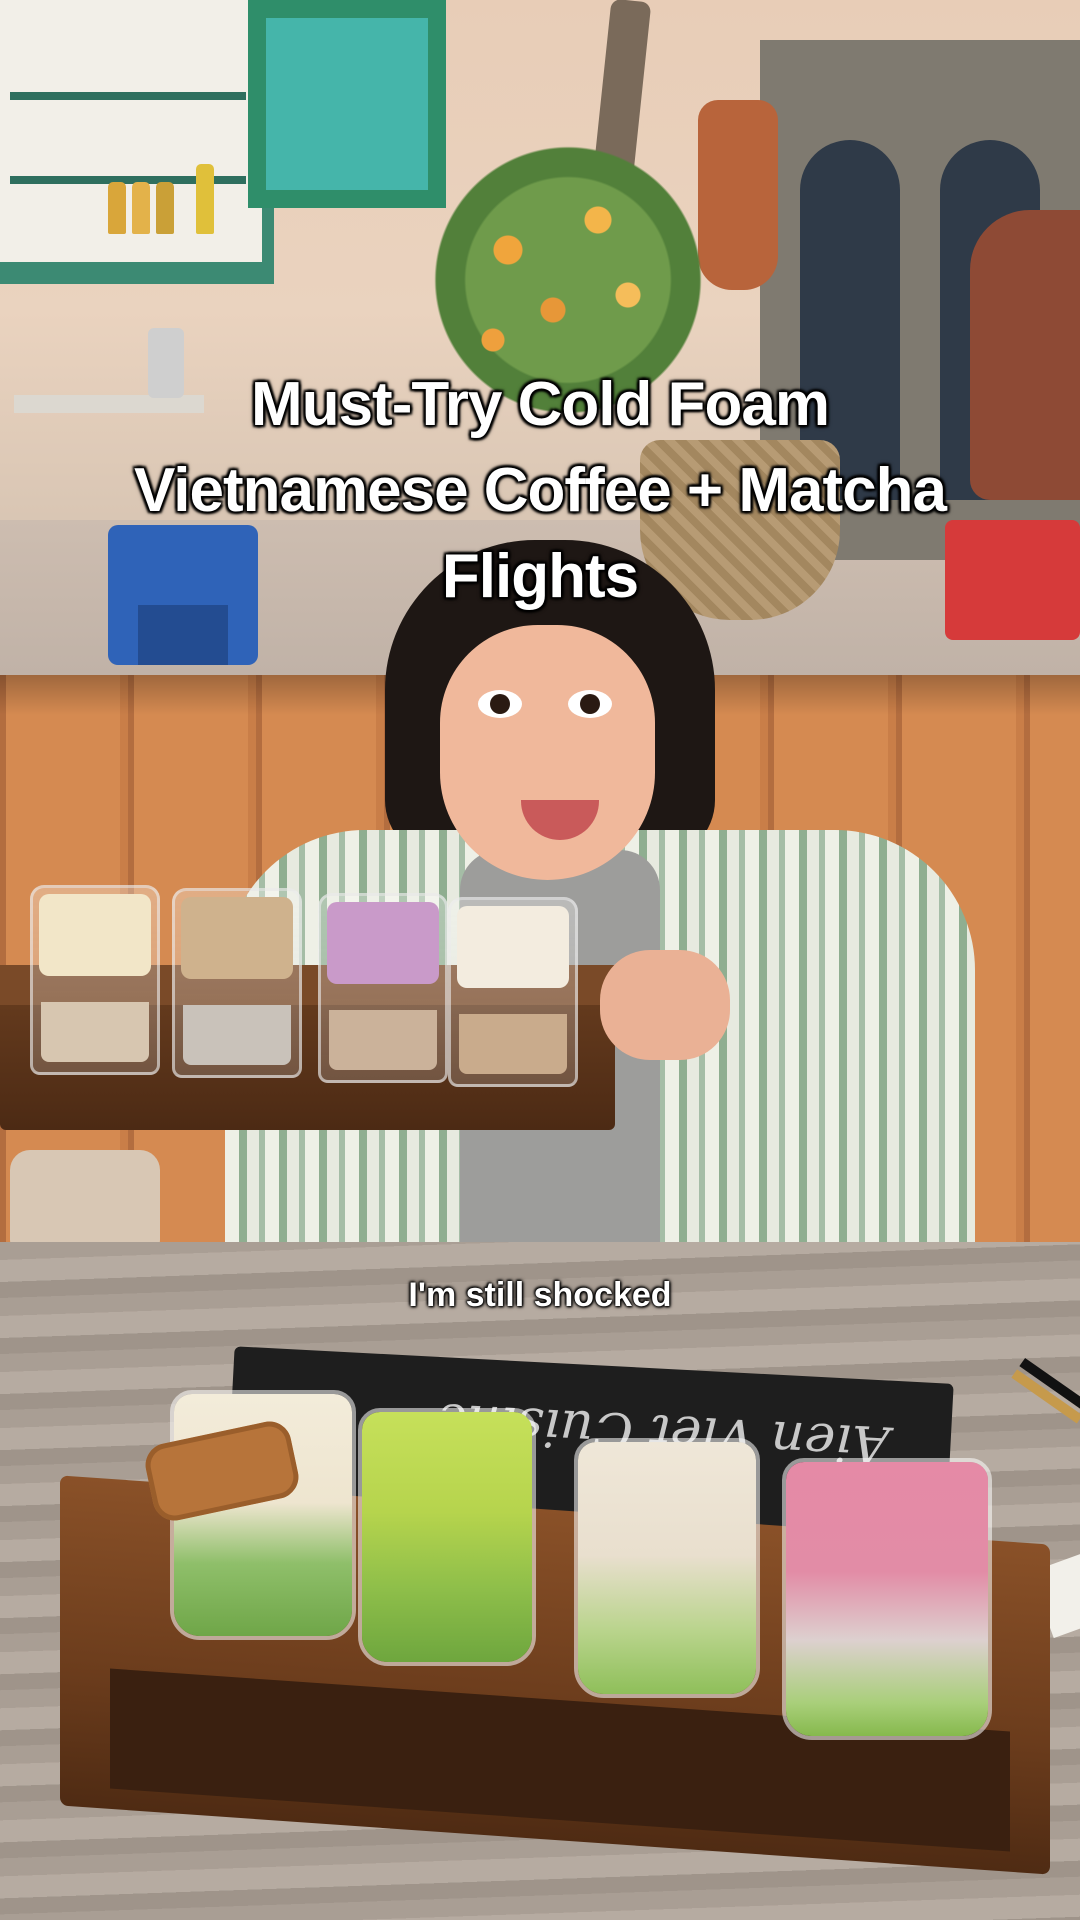 The width and height of the screenshot is (1080, 1920). I want to click on person-eye-left, so click(500, 704).